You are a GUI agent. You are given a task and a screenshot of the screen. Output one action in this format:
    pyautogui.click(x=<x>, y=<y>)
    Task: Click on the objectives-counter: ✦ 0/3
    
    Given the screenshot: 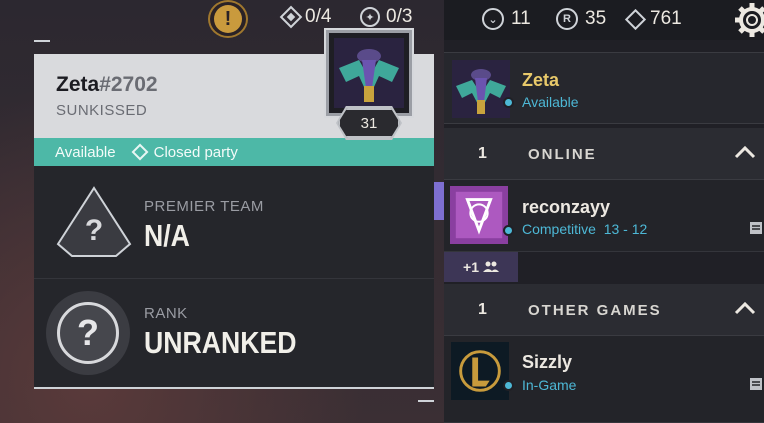 What is the action you would take?
    pyautogui.click(x=386, y=17)
    